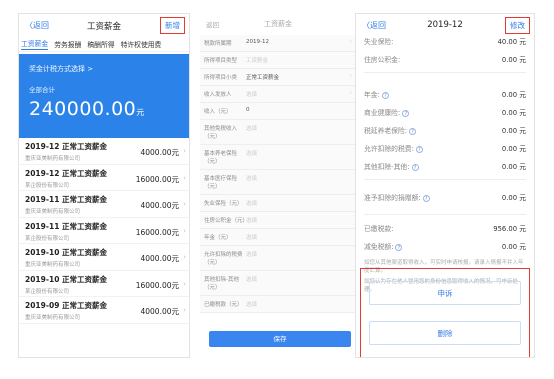  I want to click on form-row-paid-tax: 已缴税款（元） 选填, so click(278, 304).